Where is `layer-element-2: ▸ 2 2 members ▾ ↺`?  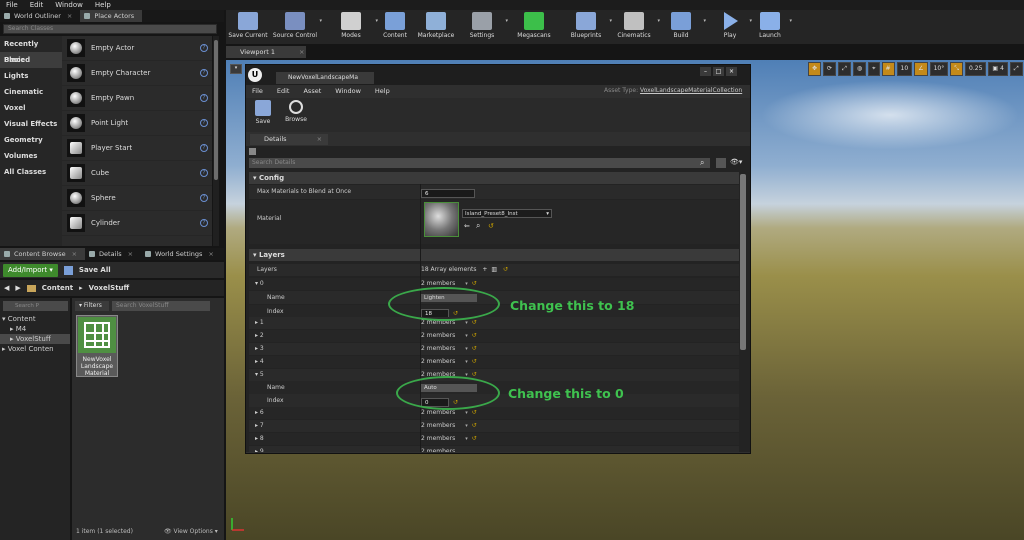 layer-element-2: ▸ 2 2 members ▾ ↺ is located at coordinates (494, 336).